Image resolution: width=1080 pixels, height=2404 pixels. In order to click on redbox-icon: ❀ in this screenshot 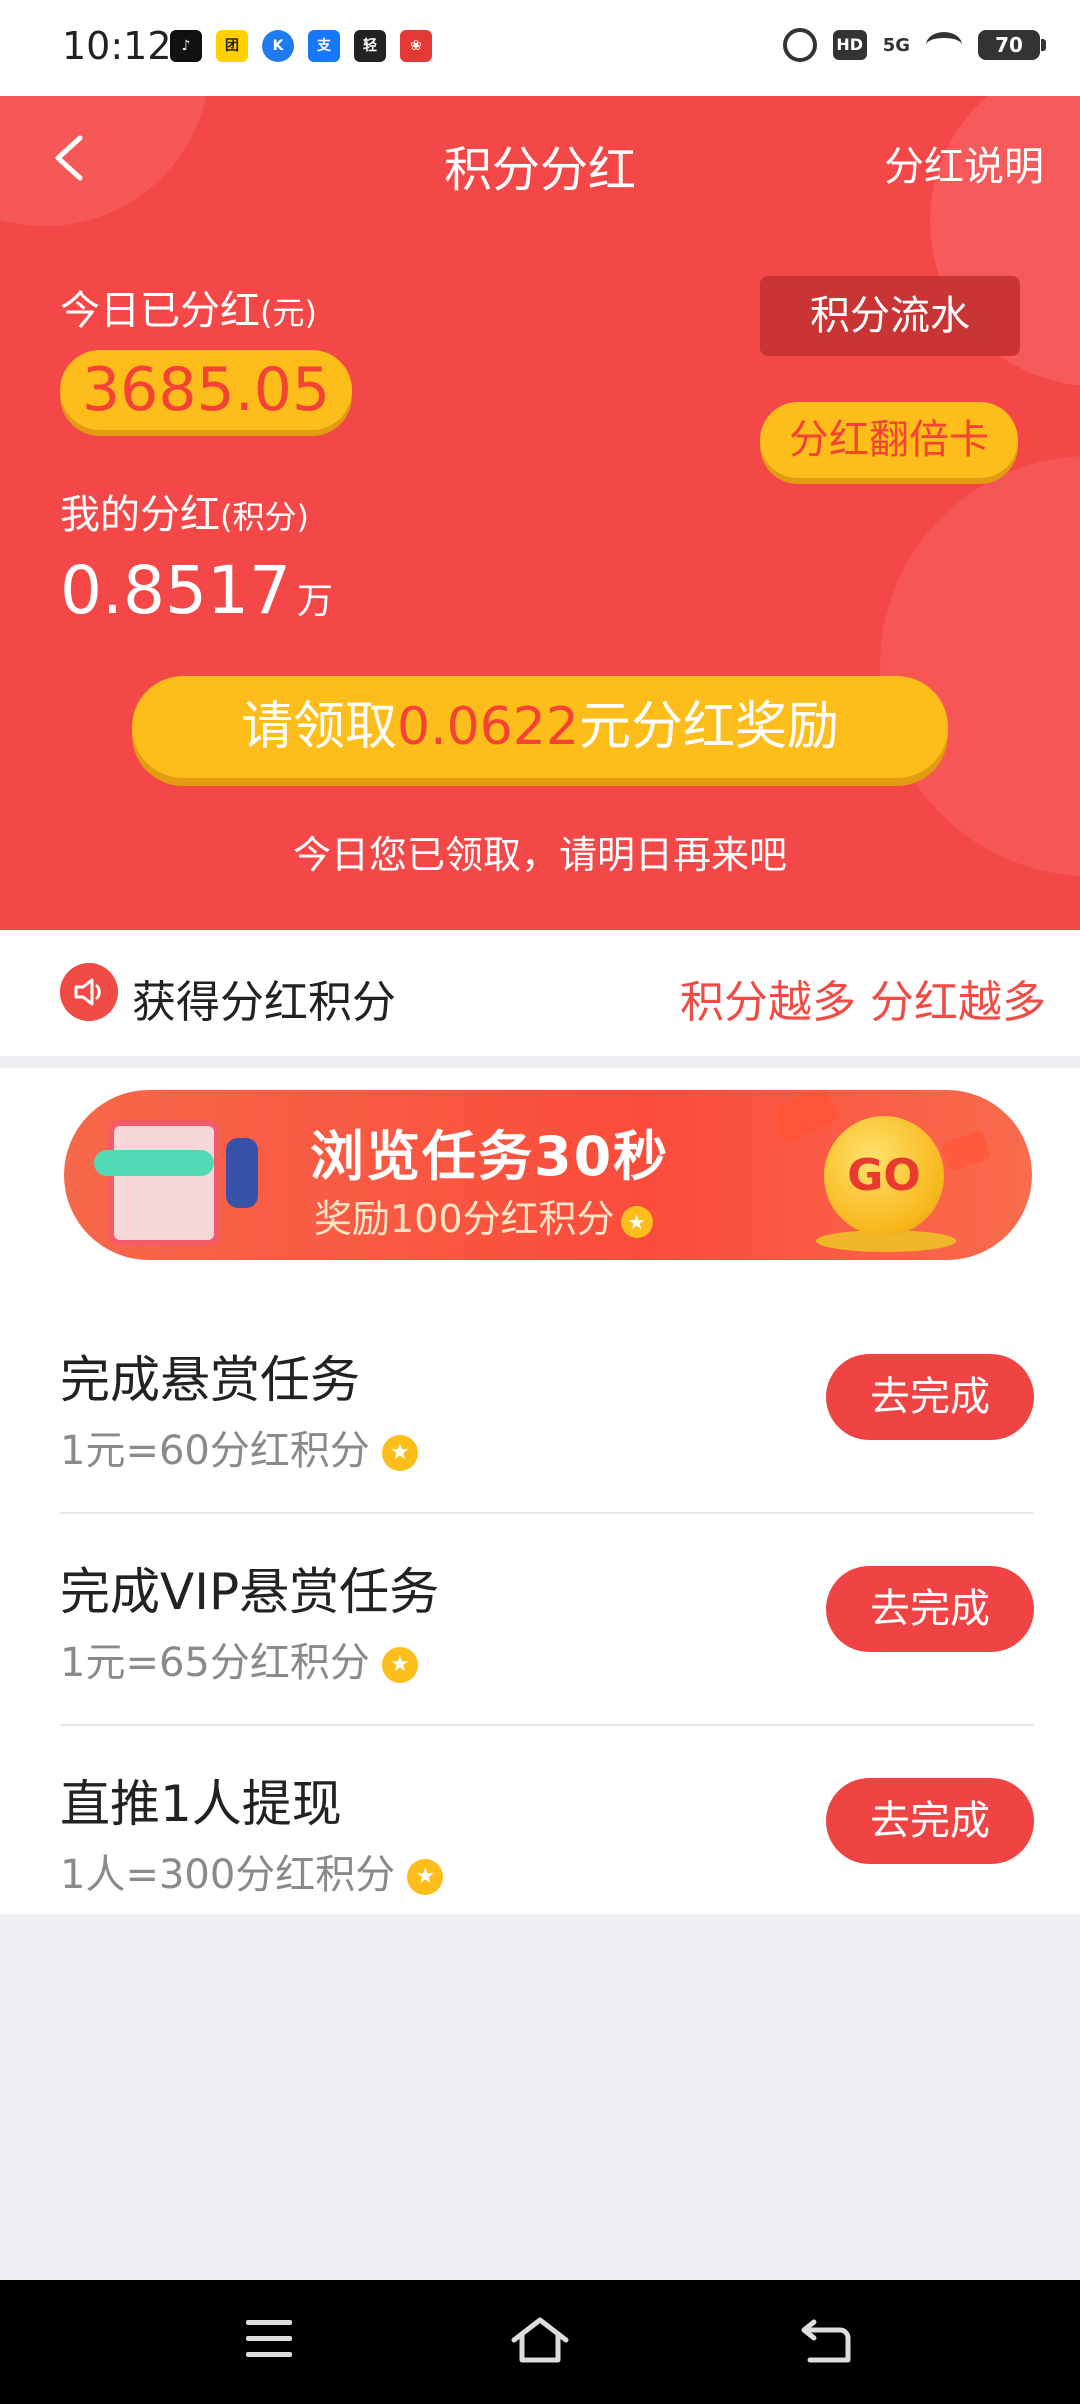, I will do `click(416, 46)`.